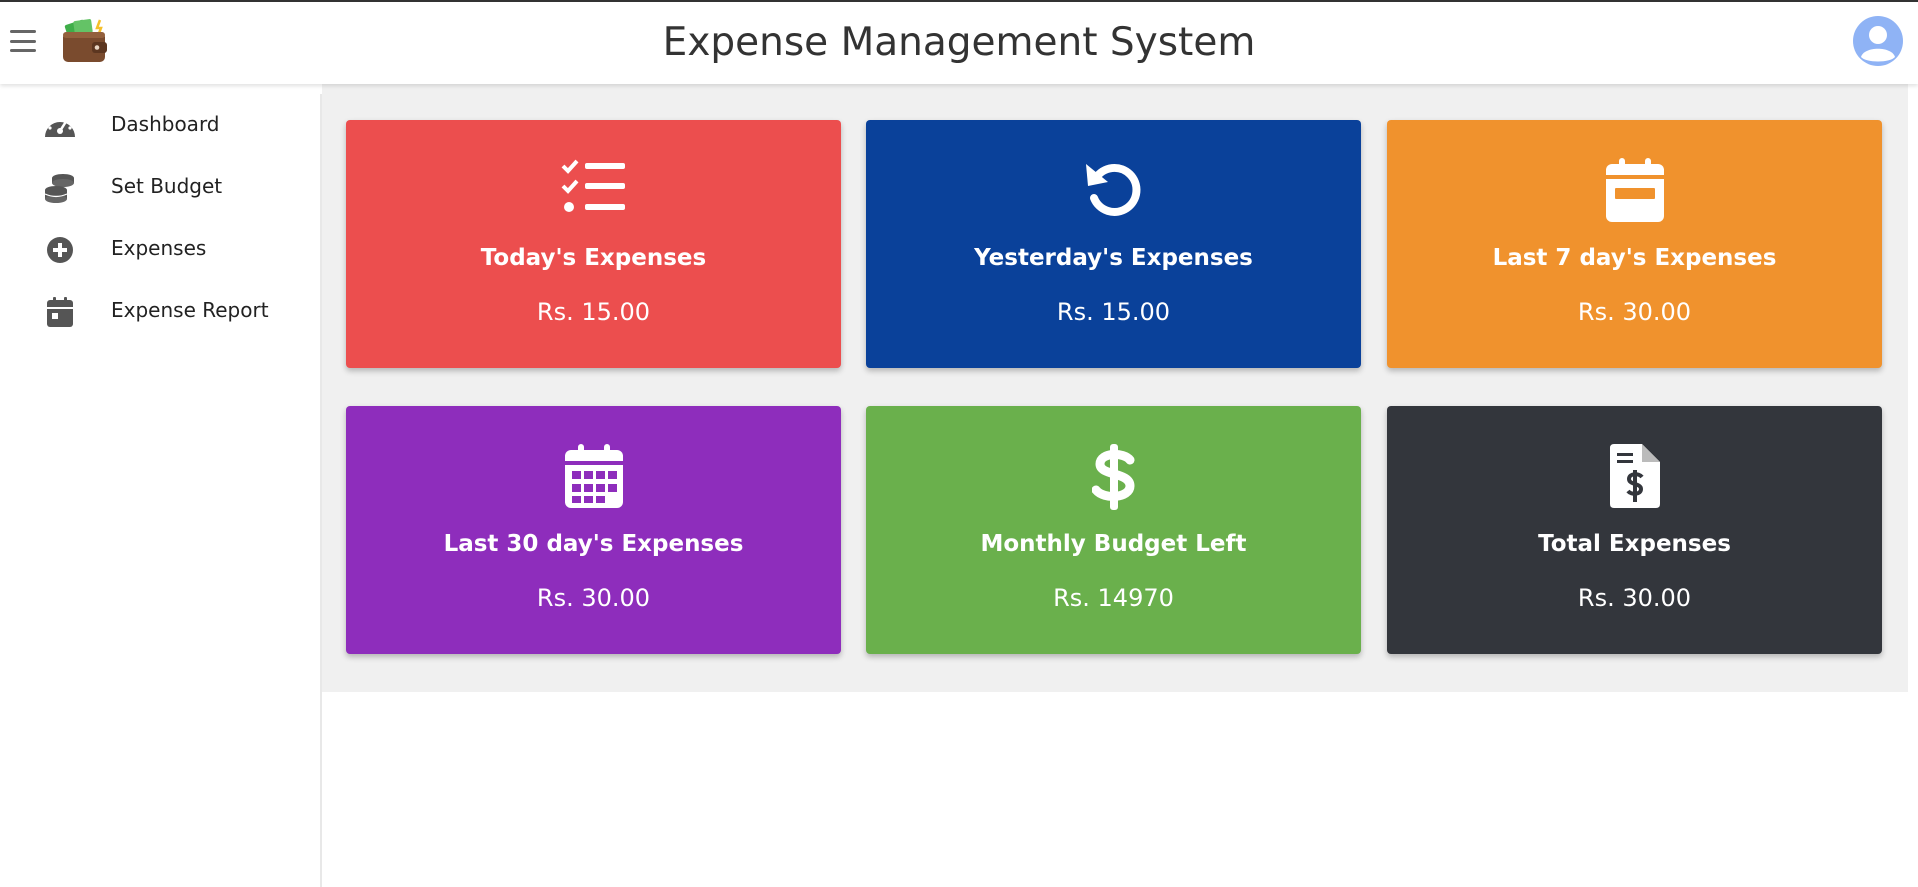 The height and width of the screenshot is (887, 1918). Describe the element at coordinates (593, 530) in the screenshot. I see `card-last-30-days-expenses: Last 30 day's Expenses Rs. 30.00` at that location.